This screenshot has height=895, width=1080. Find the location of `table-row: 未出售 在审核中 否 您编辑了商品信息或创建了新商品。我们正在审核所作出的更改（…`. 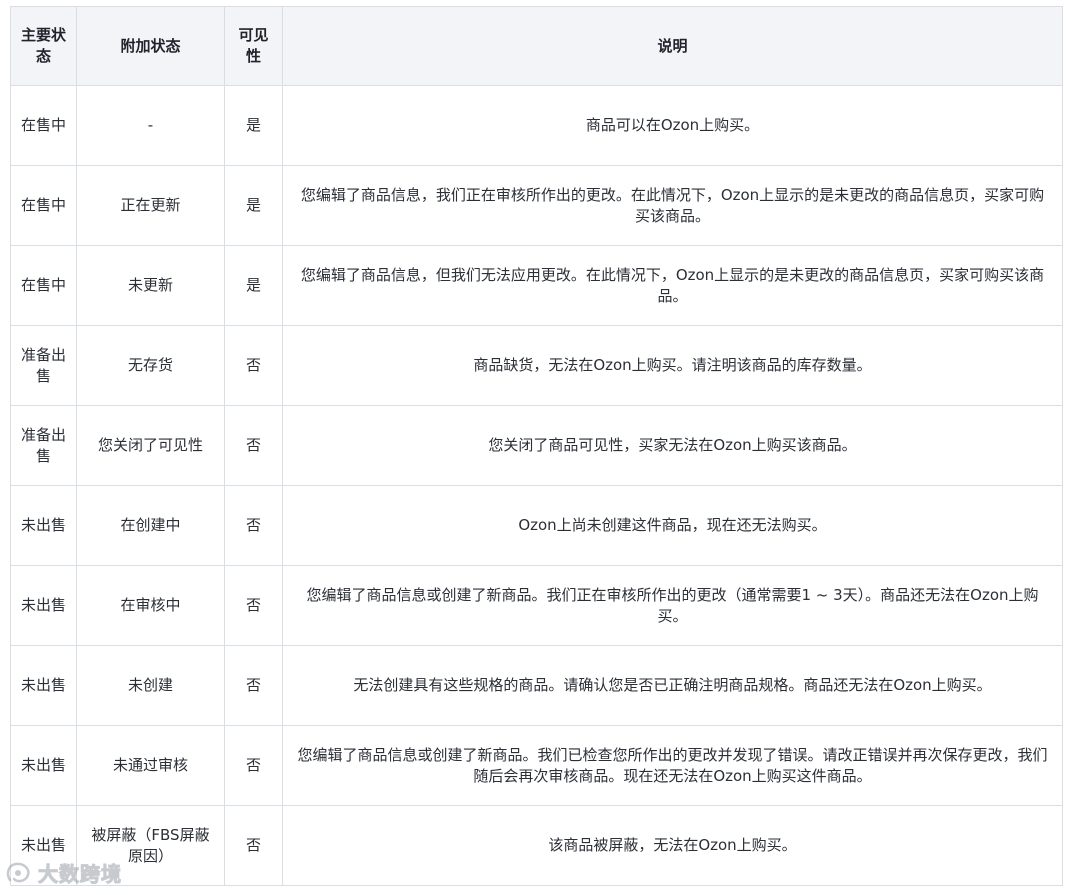

table-row: 未出售 在审核中 否 您编辑了商品信息或创建了新商品。我们正在审核所作出的更改（… is located at coordinates (536, 605).